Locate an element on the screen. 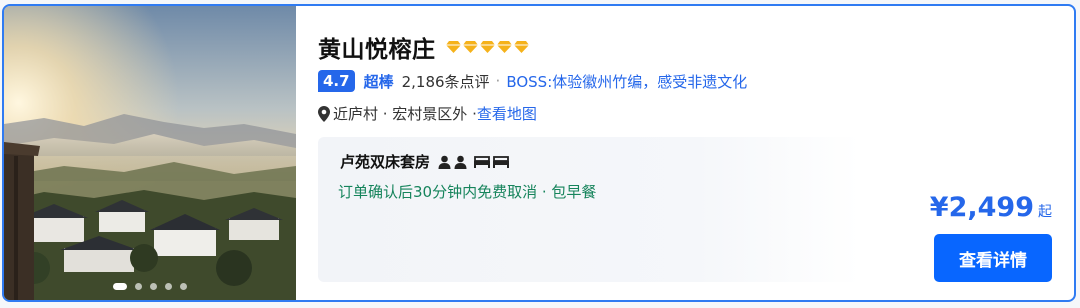 Image resolution: width=1080 pixels, height=308 pixels. view-map-link: 查看地图 is located at coordinates (507, 113).